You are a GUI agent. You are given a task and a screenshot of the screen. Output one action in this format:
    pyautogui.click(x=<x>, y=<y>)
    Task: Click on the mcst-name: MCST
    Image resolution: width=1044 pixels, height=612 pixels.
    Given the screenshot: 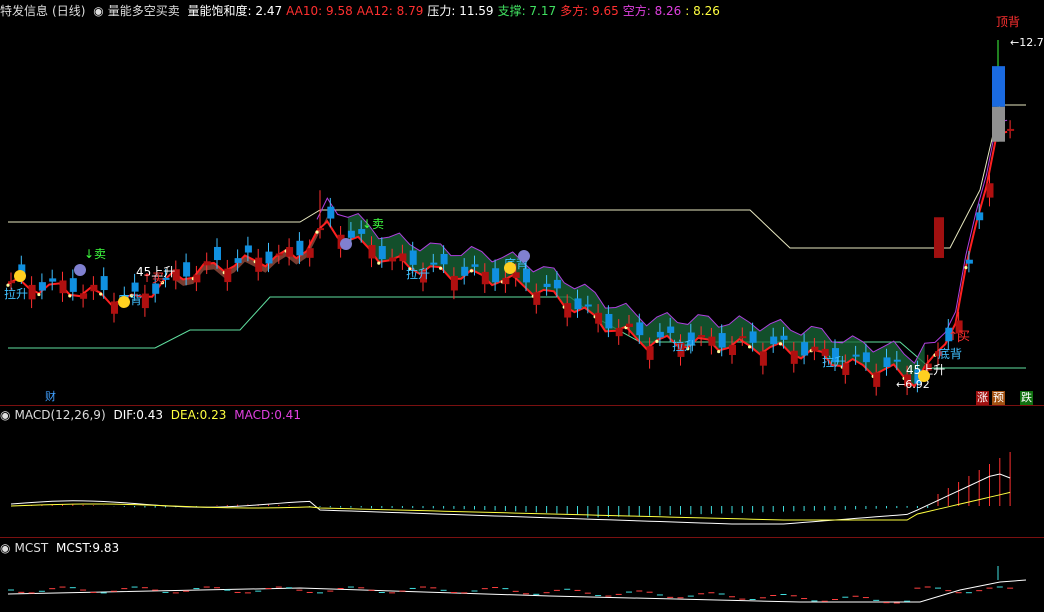 What is the action you would take?
    pyautogui.click(x=31, y=548)
    